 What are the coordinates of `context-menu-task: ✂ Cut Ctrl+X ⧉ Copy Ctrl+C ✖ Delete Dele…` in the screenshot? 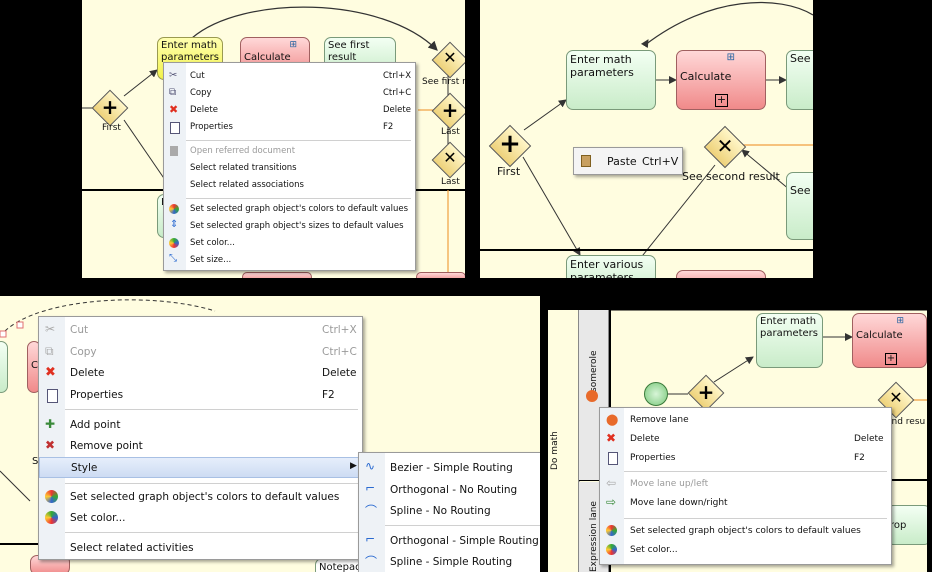 It's located at (289, 166).